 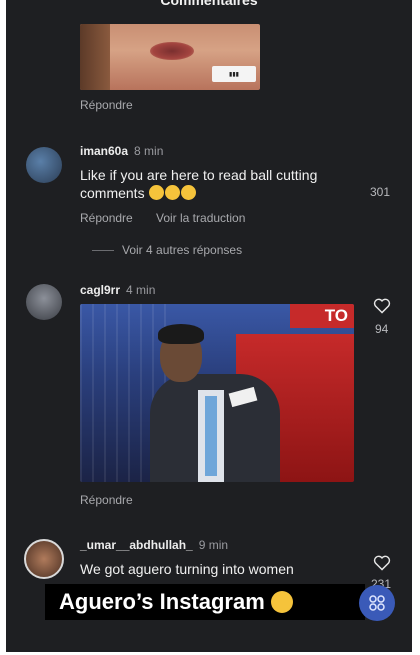 I want to click on comment-media-image: ▮▮▮, so click(x=170, y=57).